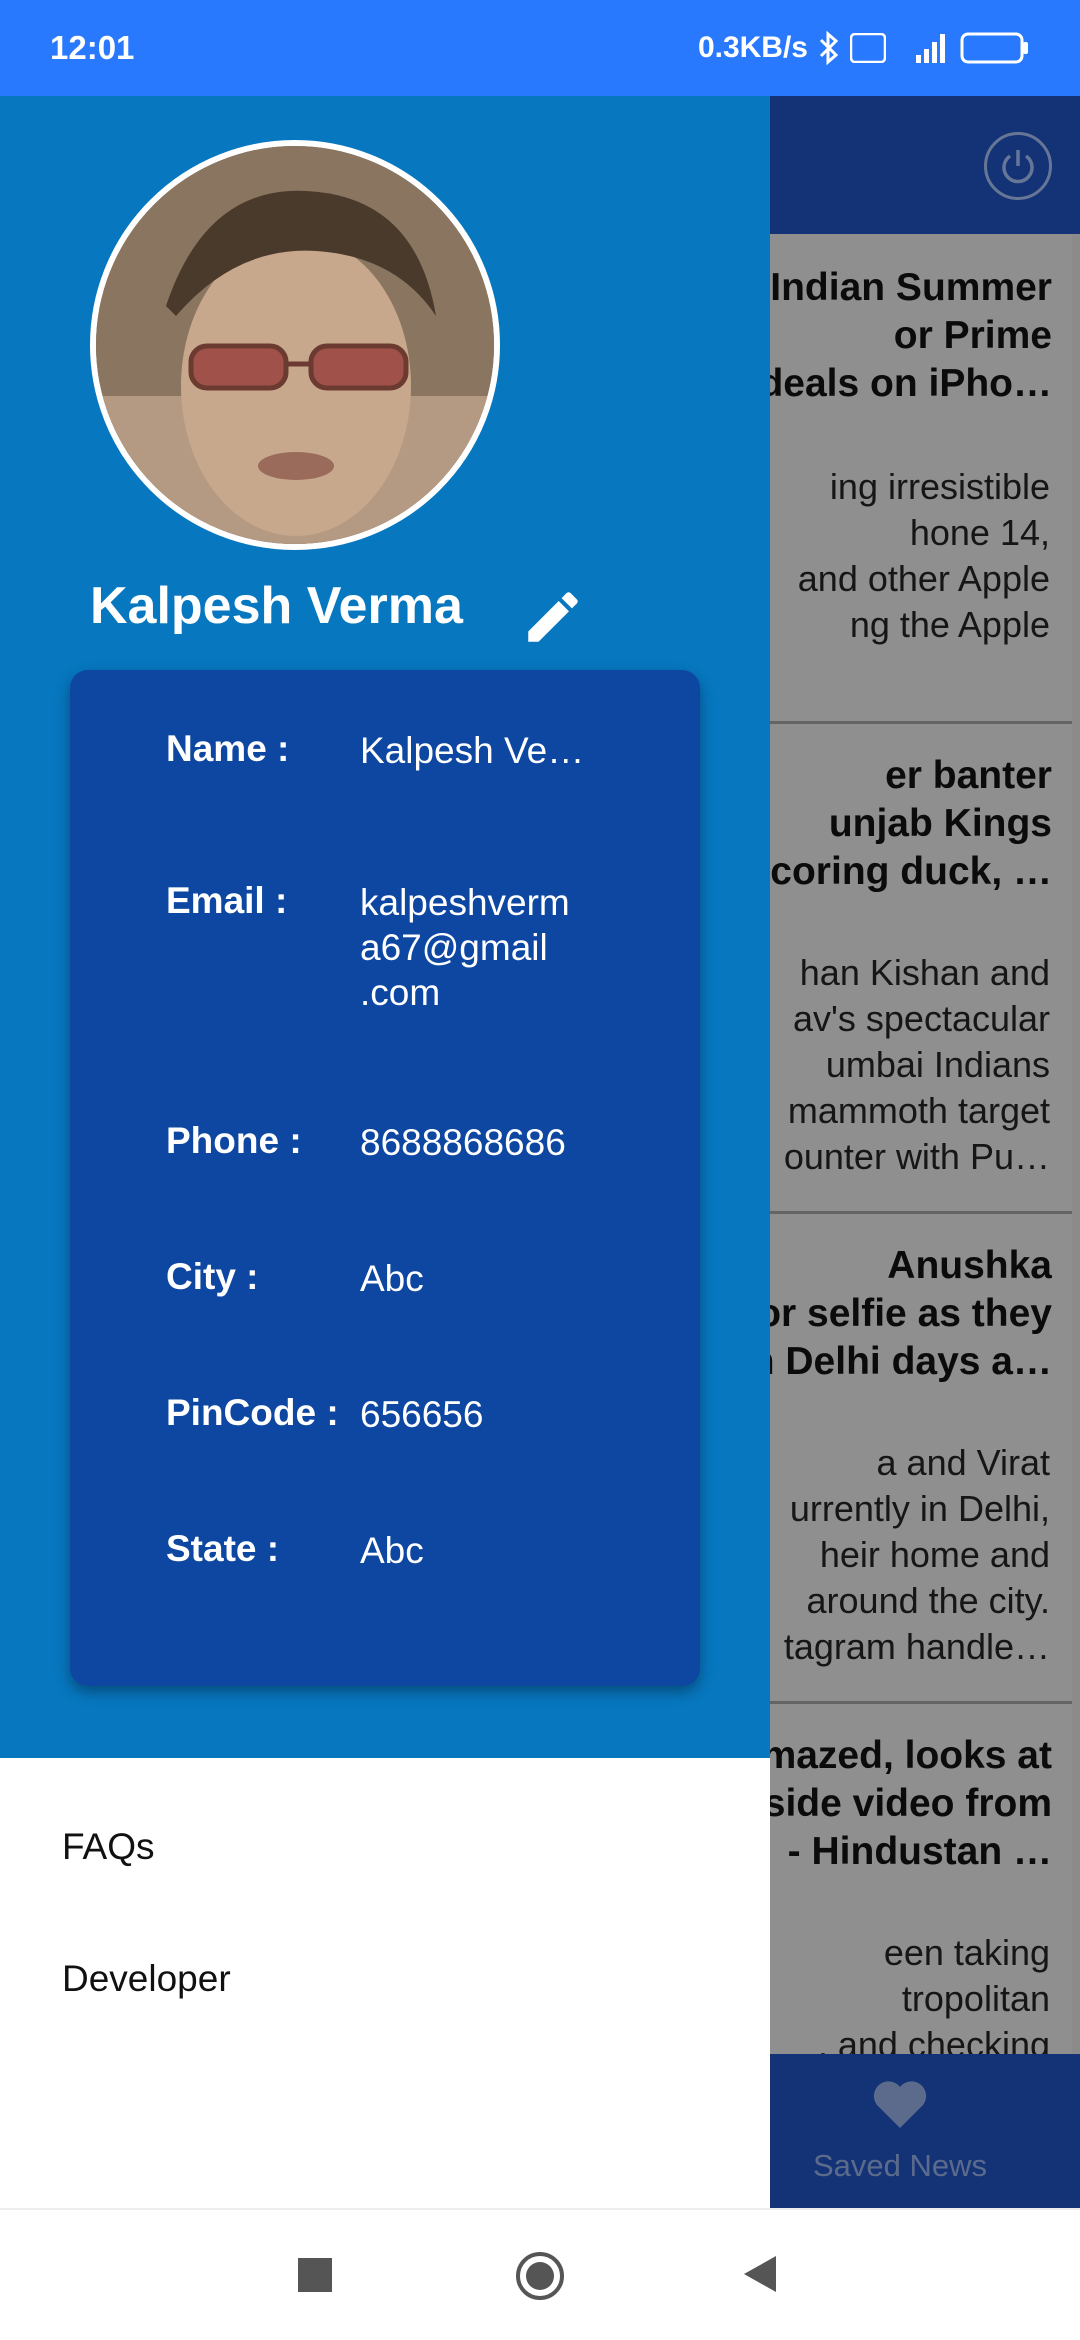 Image resolution: width=1080 pixels, height=2340 pixels. Describe the element at coordinates (752, 47) in the screenshot. I see `network-speed: 0.3KB/s` at that location.